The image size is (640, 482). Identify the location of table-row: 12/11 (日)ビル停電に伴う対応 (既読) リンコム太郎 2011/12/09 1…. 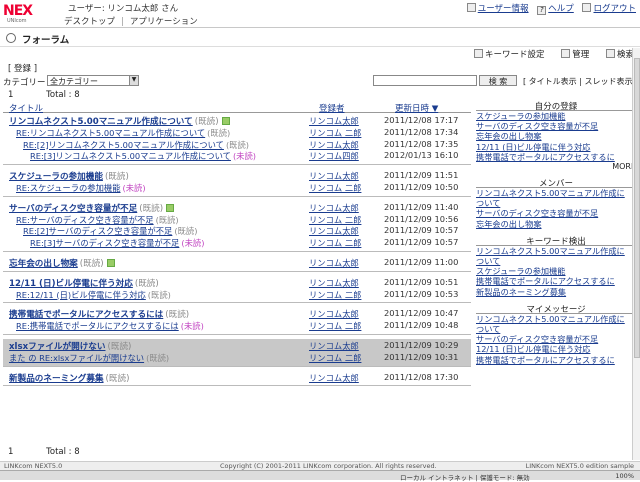
(237, 282).